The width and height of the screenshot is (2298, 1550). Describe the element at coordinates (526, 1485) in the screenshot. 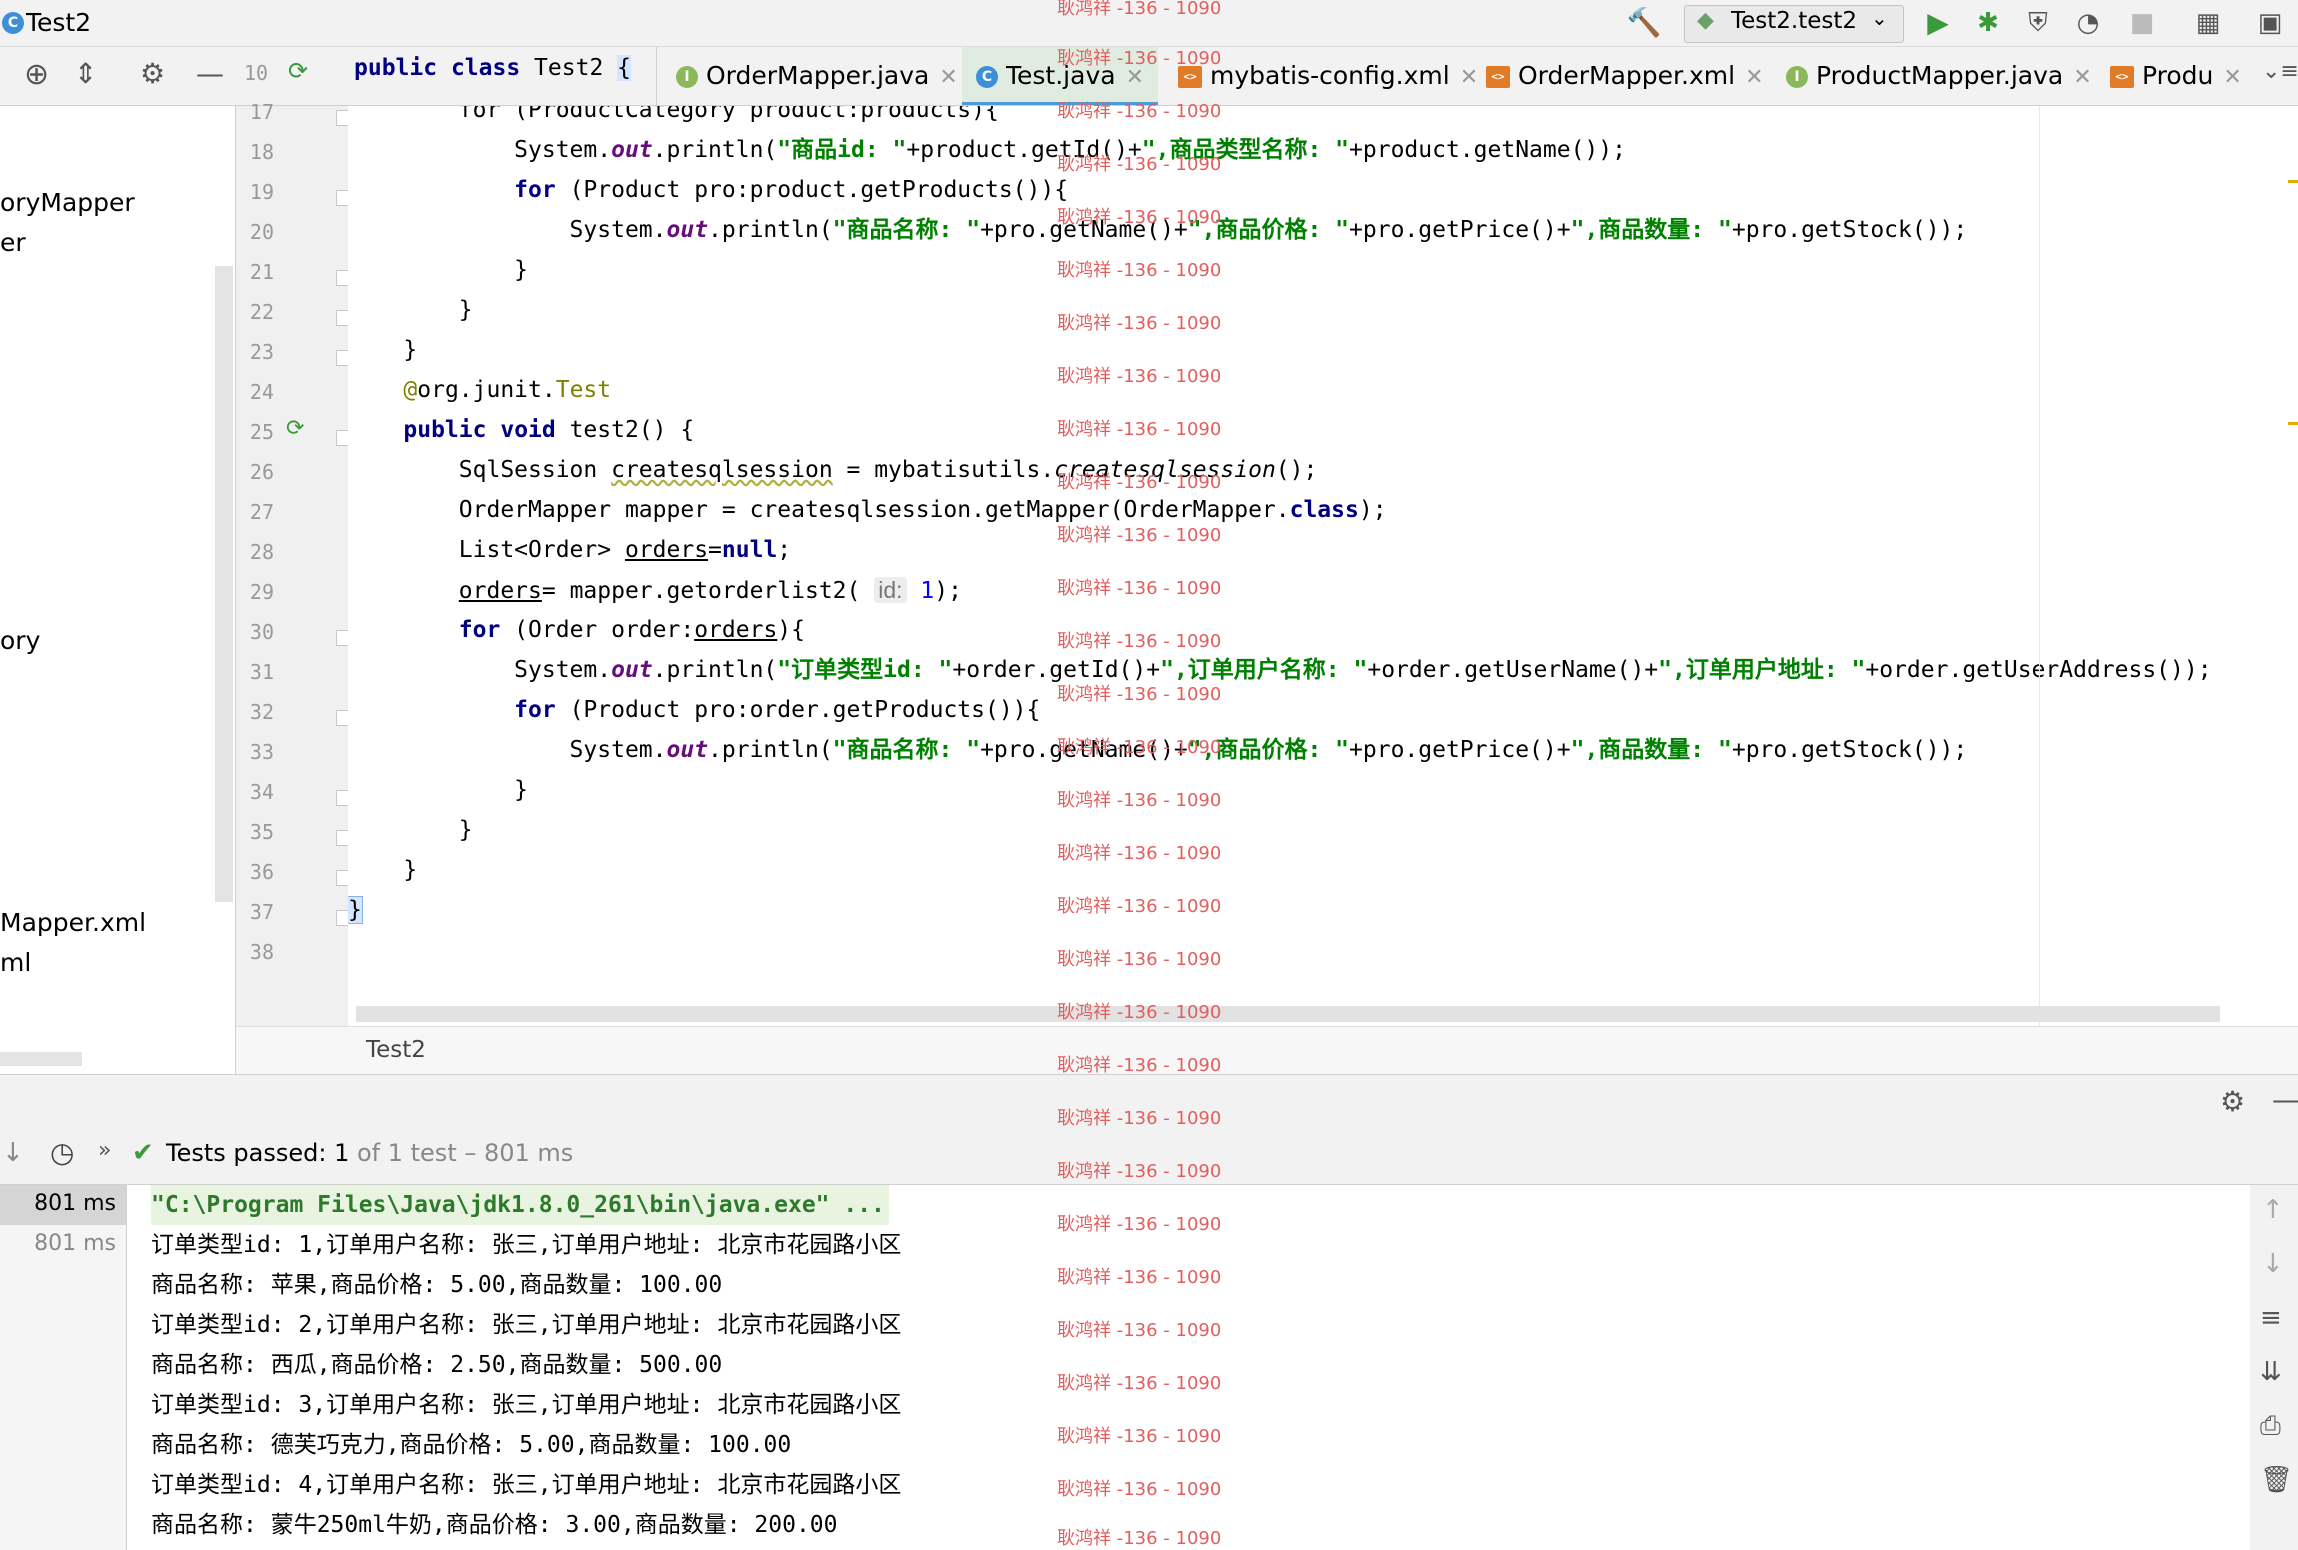

I see `console-line: 订单类型id: 4,订单用户名称: 张三,订单用户地址: 北京市花园路小区` at that location.